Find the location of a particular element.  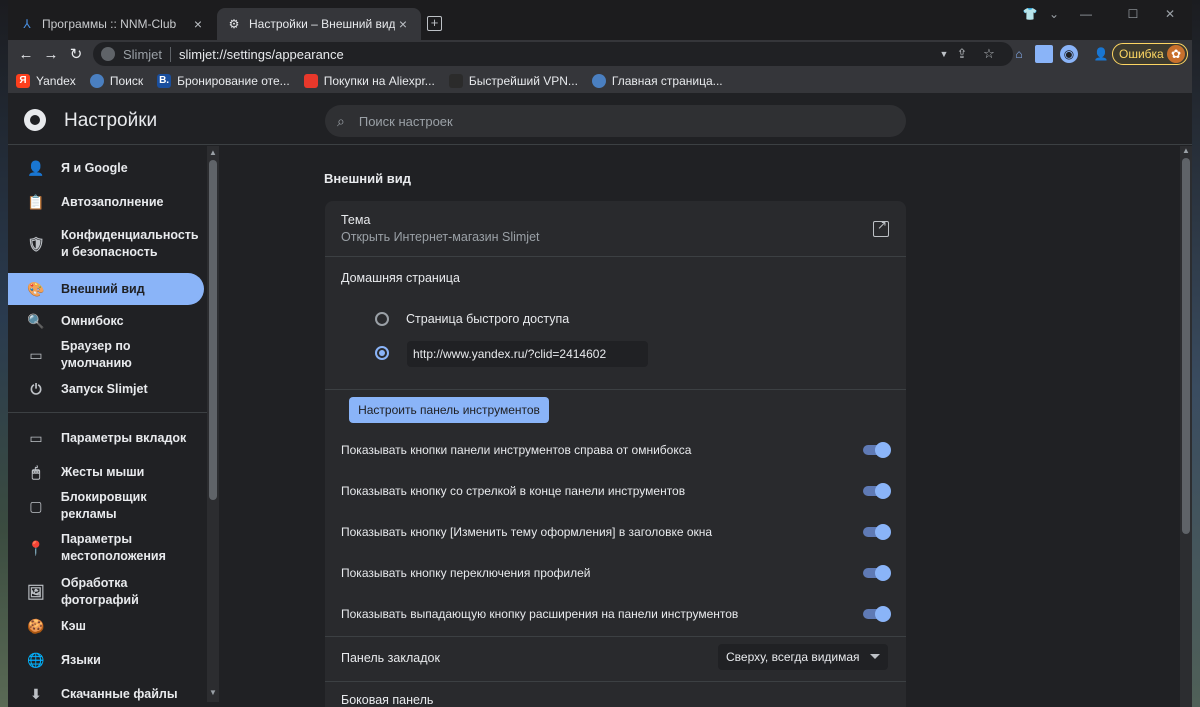

extension-icon: ◉ is located at coordinates (1069, 54).